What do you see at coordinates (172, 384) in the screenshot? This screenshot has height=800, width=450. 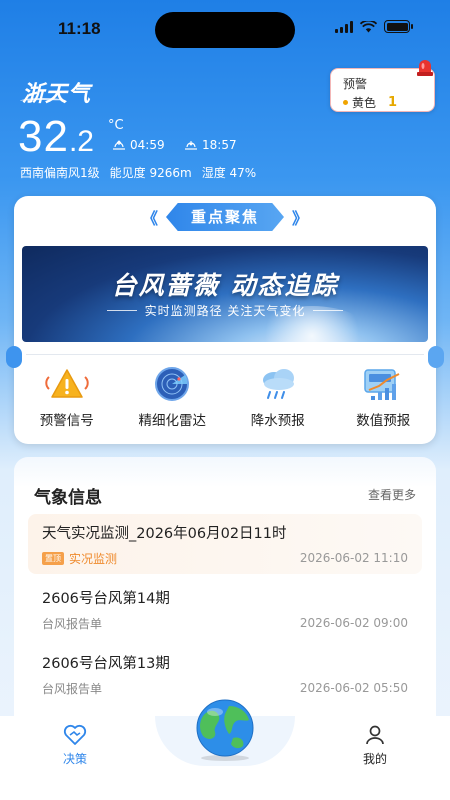 I see `radar-icon` at bounding box center [172, 384].